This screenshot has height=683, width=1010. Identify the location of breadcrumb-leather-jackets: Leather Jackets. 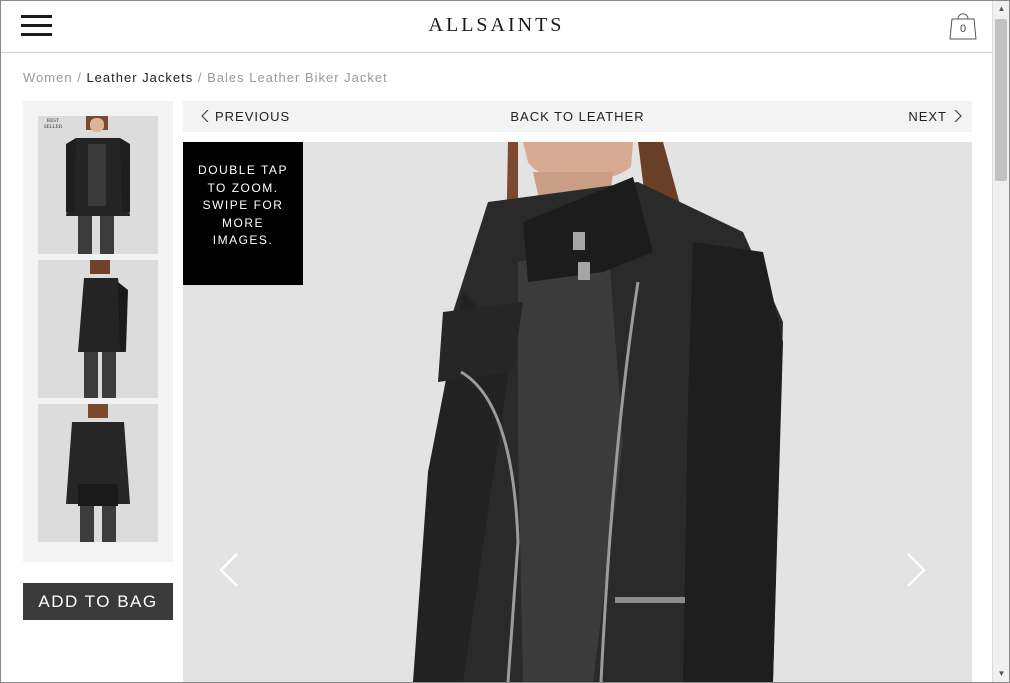
(139, 77).